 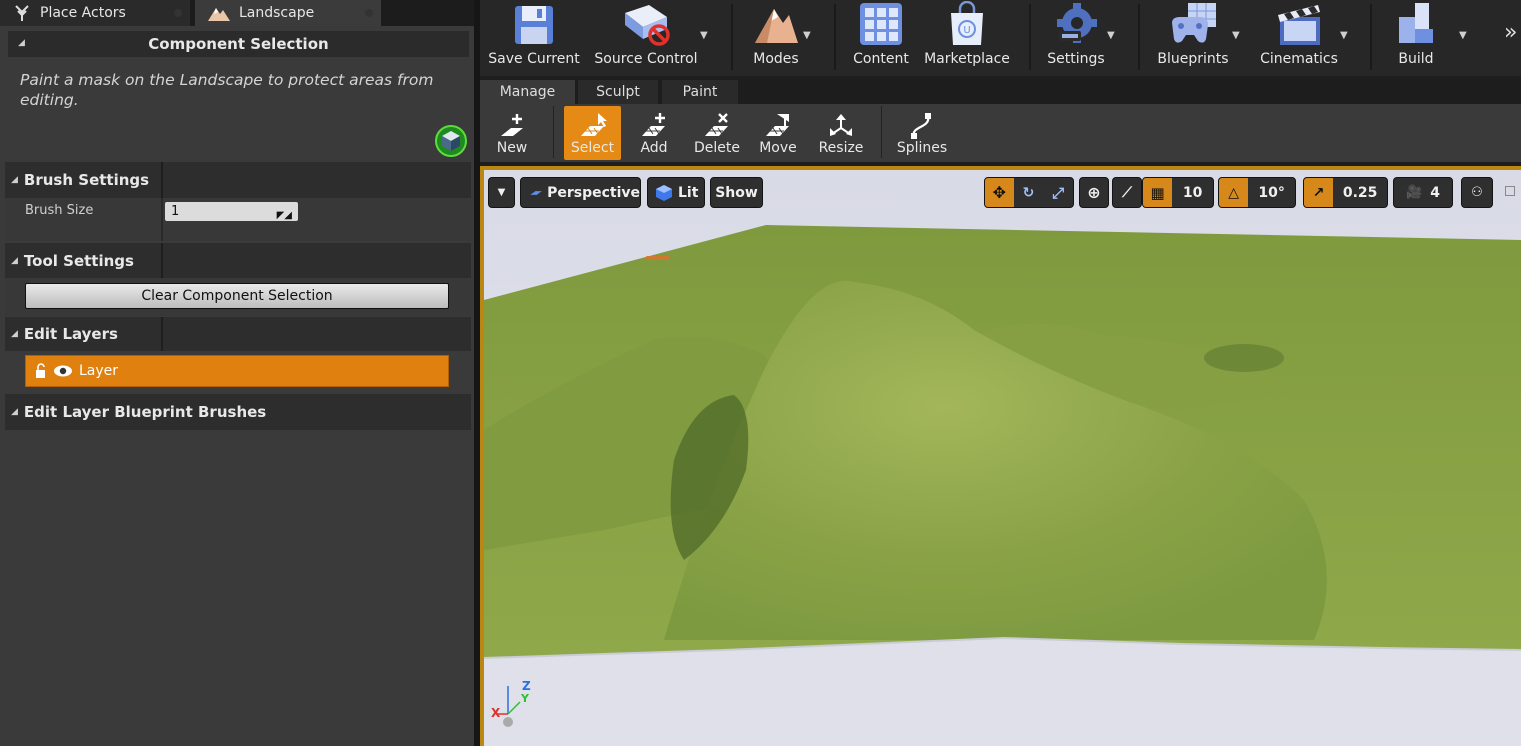 What do you see at coordinates (966, 30) in the screenshot?
I see `svg-text: U` at bounding box center [966, 30].